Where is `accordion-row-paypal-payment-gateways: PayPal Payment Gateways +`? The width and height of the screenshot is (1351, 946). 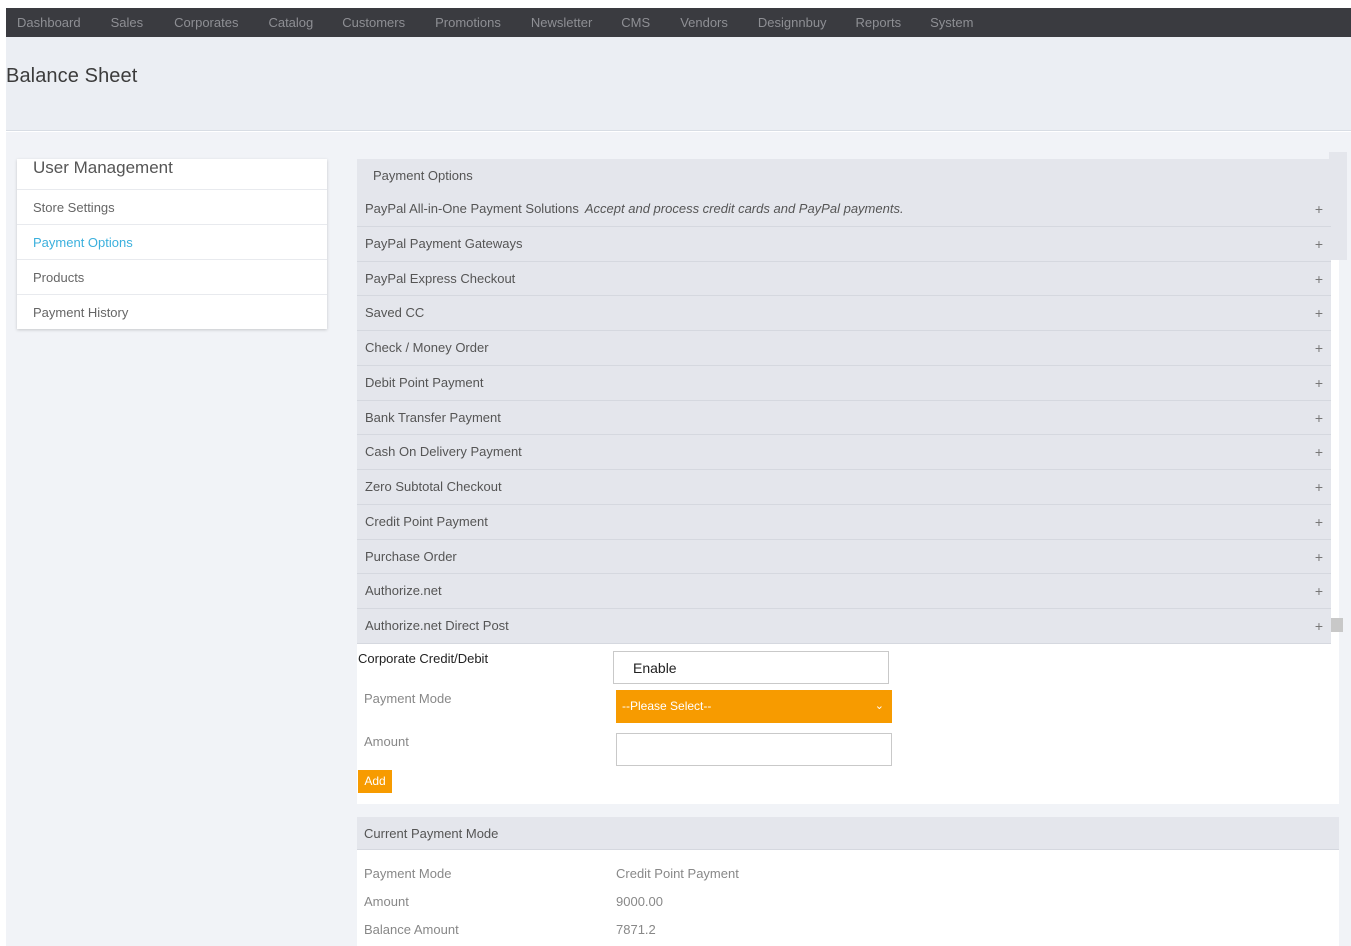 accordion-row-paypal-payment-gateways: PayPal Payment Gateways + is located at coordinates (844, 244).